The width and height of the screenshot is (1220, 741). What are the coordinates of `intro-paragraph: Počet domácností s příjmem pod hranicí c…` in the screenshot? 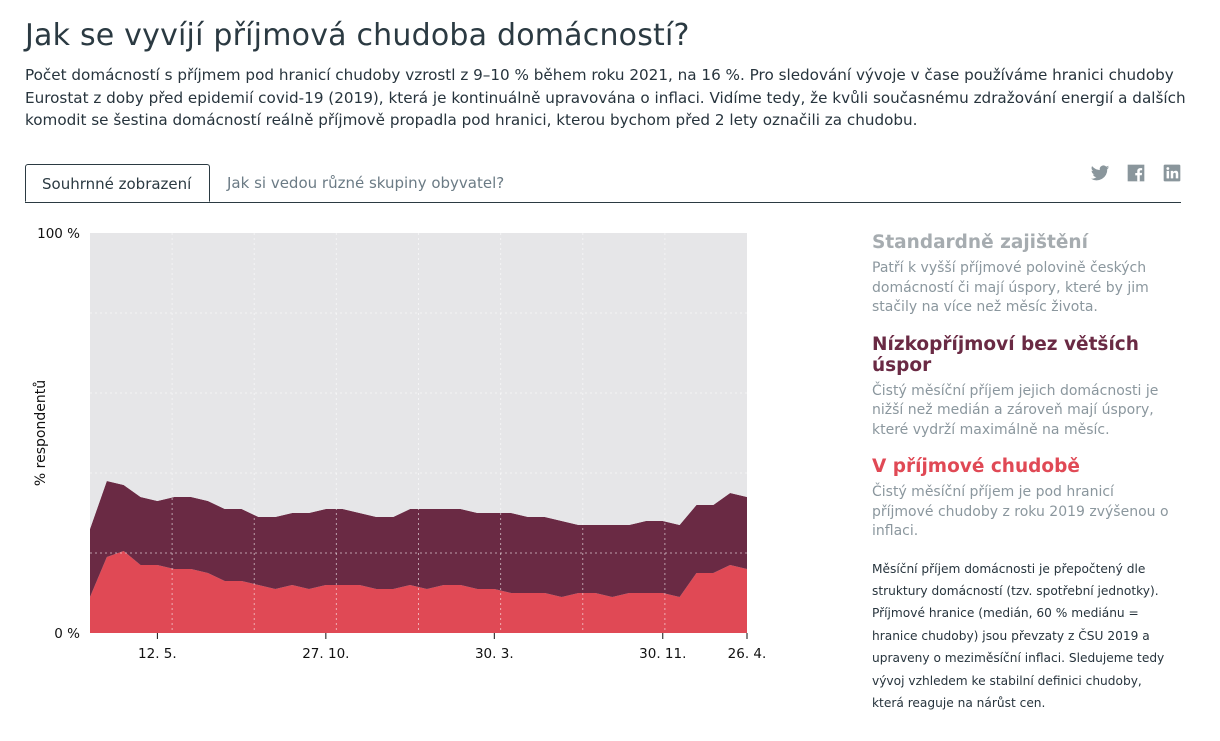 It's located at (605, 97).